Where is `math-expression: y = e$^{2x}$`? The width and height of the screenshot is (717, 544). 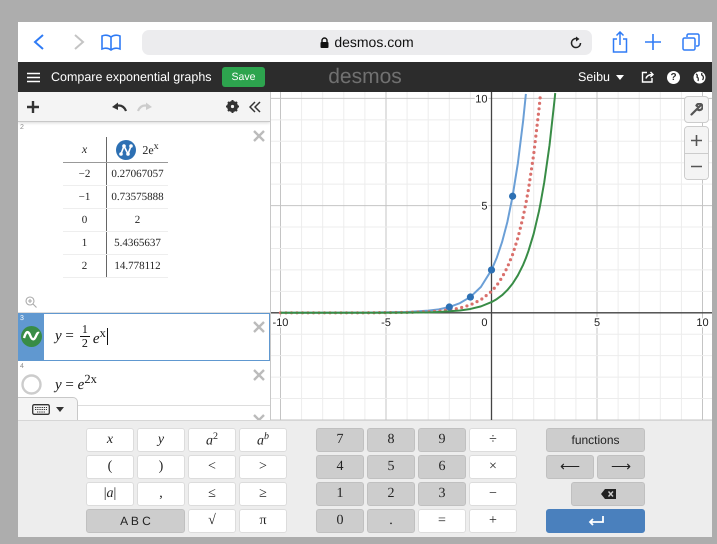 math-expression: y = e$^{2x}$ is located at coordinates (157, 383).